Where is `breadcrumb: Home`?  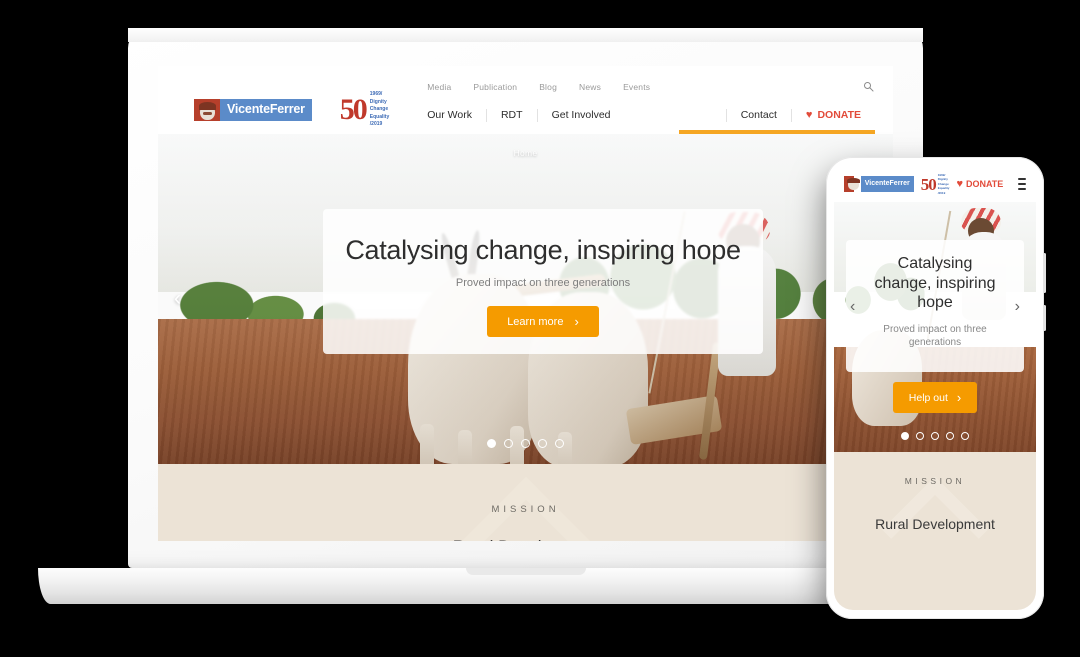
breadcrumb: Home is located at coordinates (525, 153).